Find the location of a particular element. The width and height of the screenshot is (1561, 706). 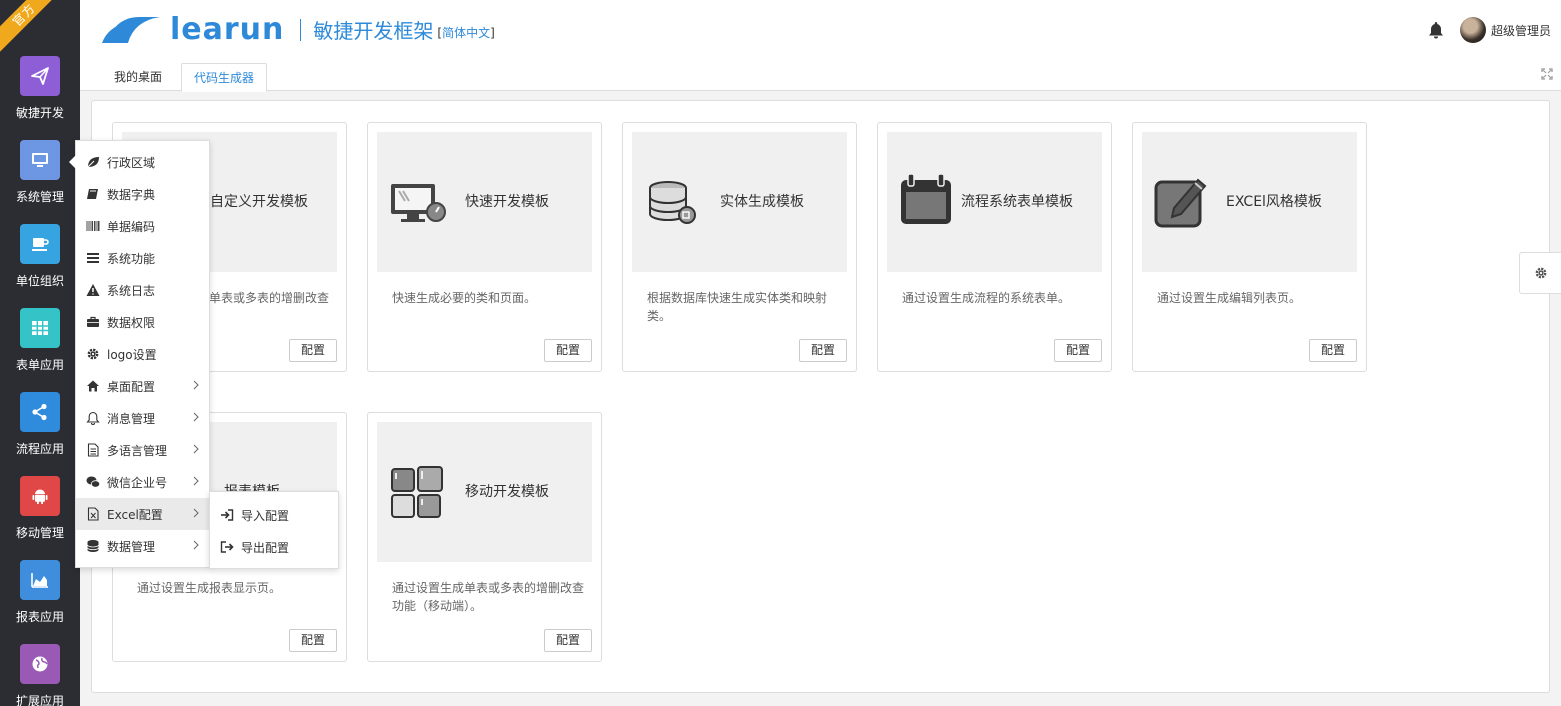

tab-code-generator: 代码生成器 is located at coordinates (224, 77).